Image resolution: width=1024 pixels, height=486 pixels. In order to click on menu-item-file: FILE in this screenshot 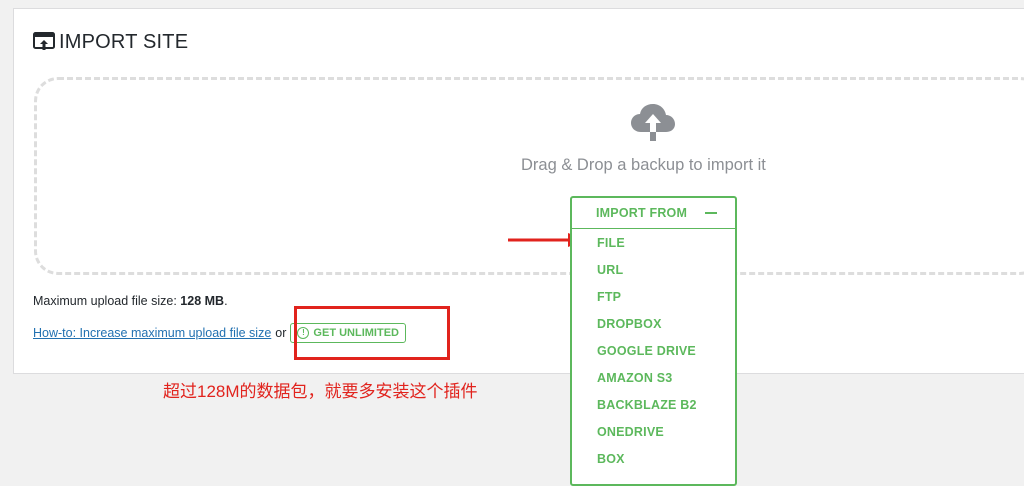, I will do `click(653, 242)`.